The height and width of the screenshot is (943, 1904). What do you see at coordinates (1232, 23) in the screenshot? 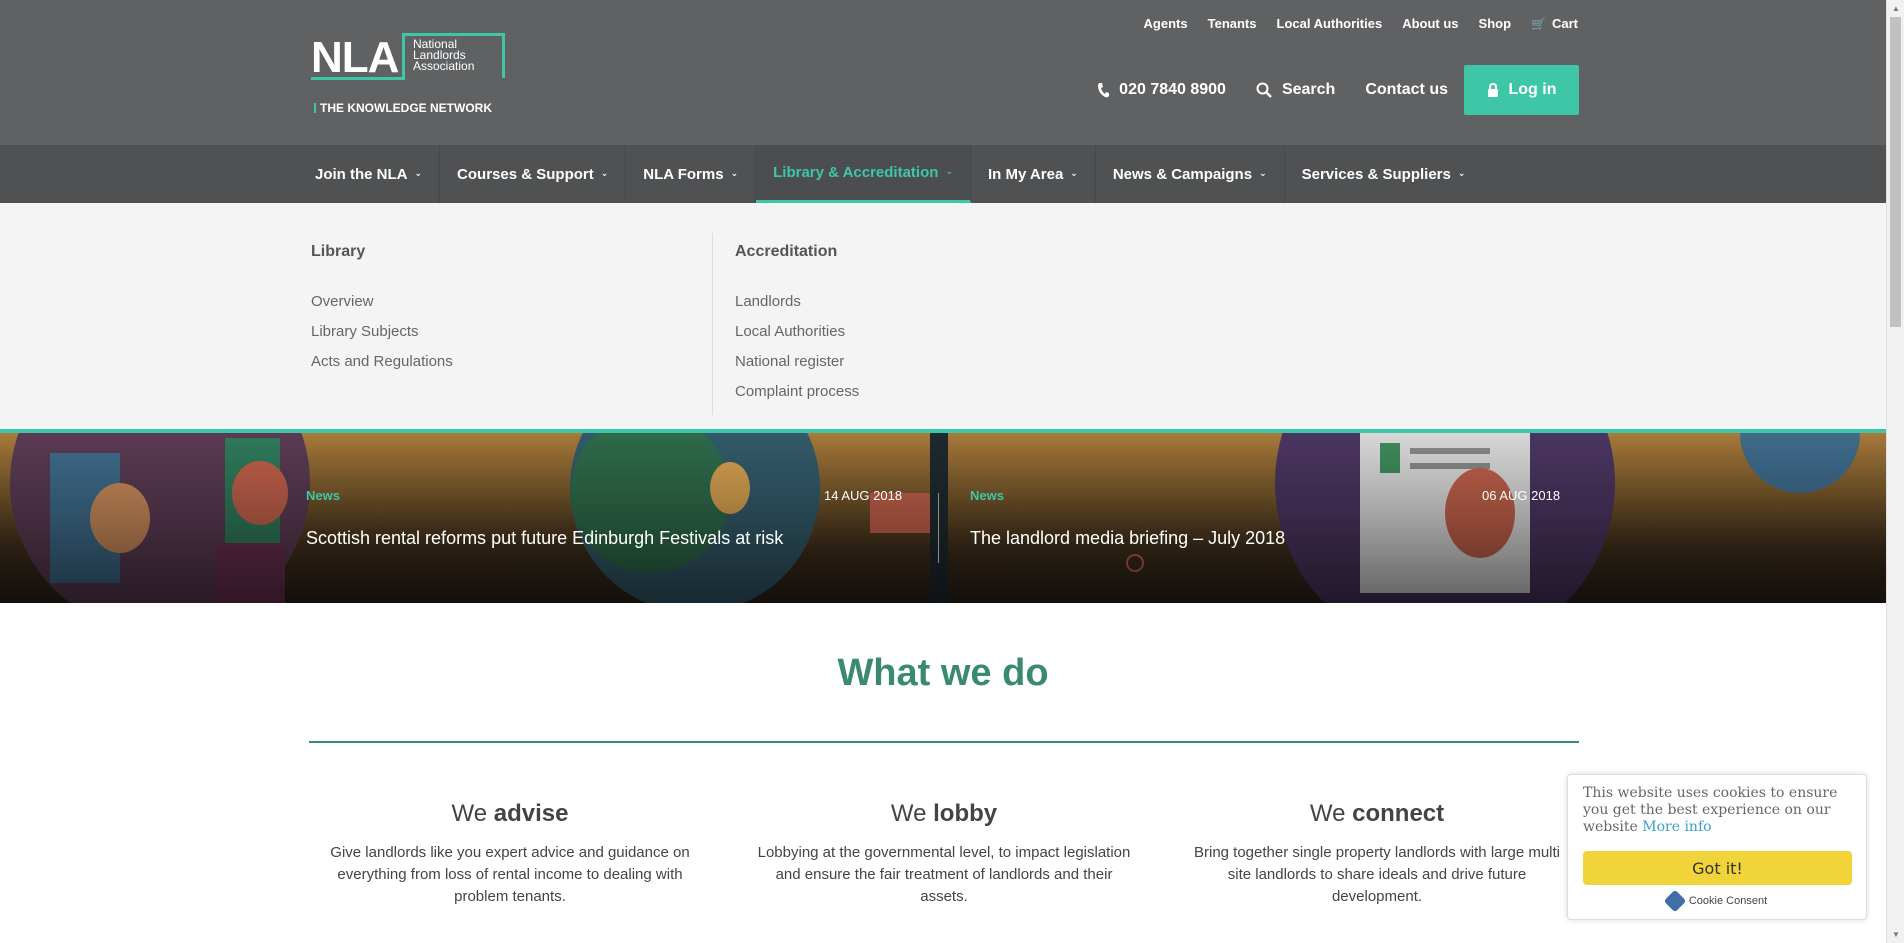
I see `top-link-tenants: Tenants` at bounding box center [1232, 23].